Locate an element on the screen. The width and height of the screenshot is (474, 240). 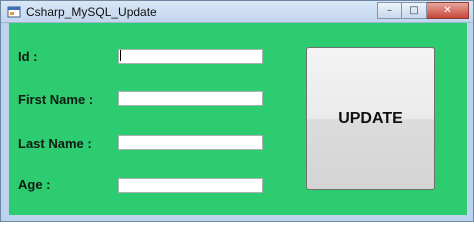
last-name-input is located at coordinates (190, 142).